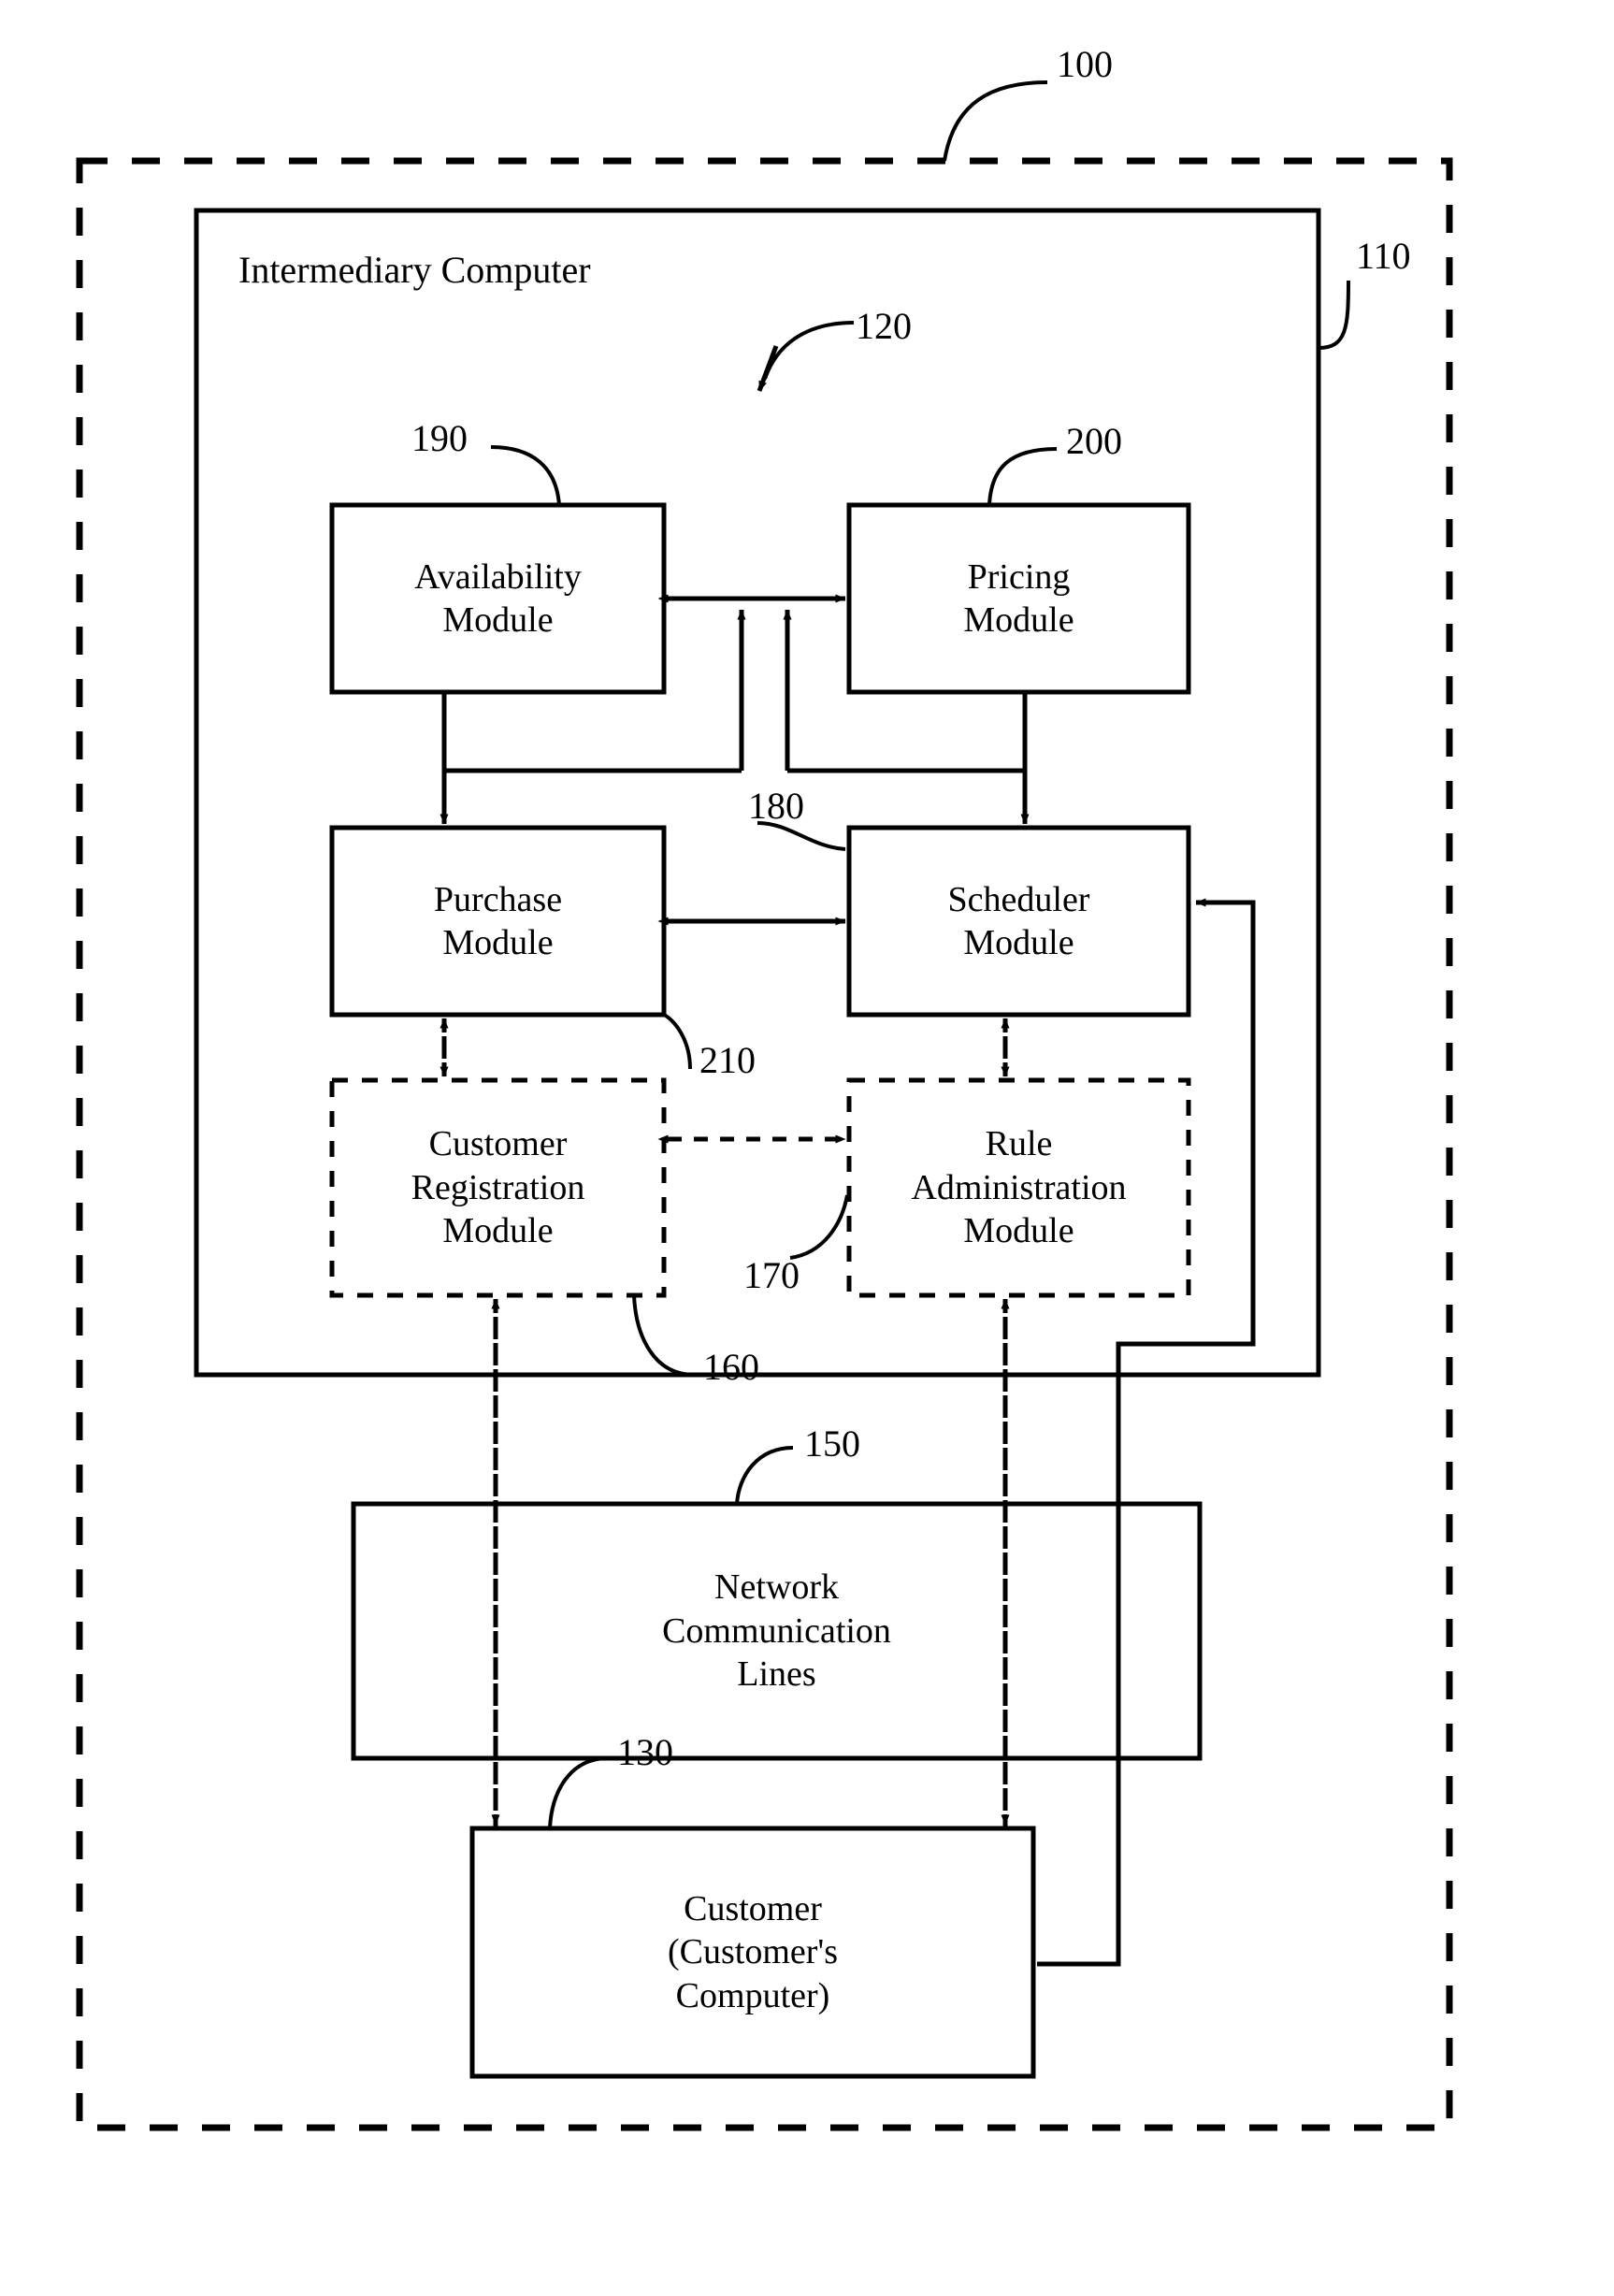 The height and width of the screenshot is (2296, 1614). Describe the element at coordinates (809, 350) in the screenshot. I see `leader-120-curve` at that location.